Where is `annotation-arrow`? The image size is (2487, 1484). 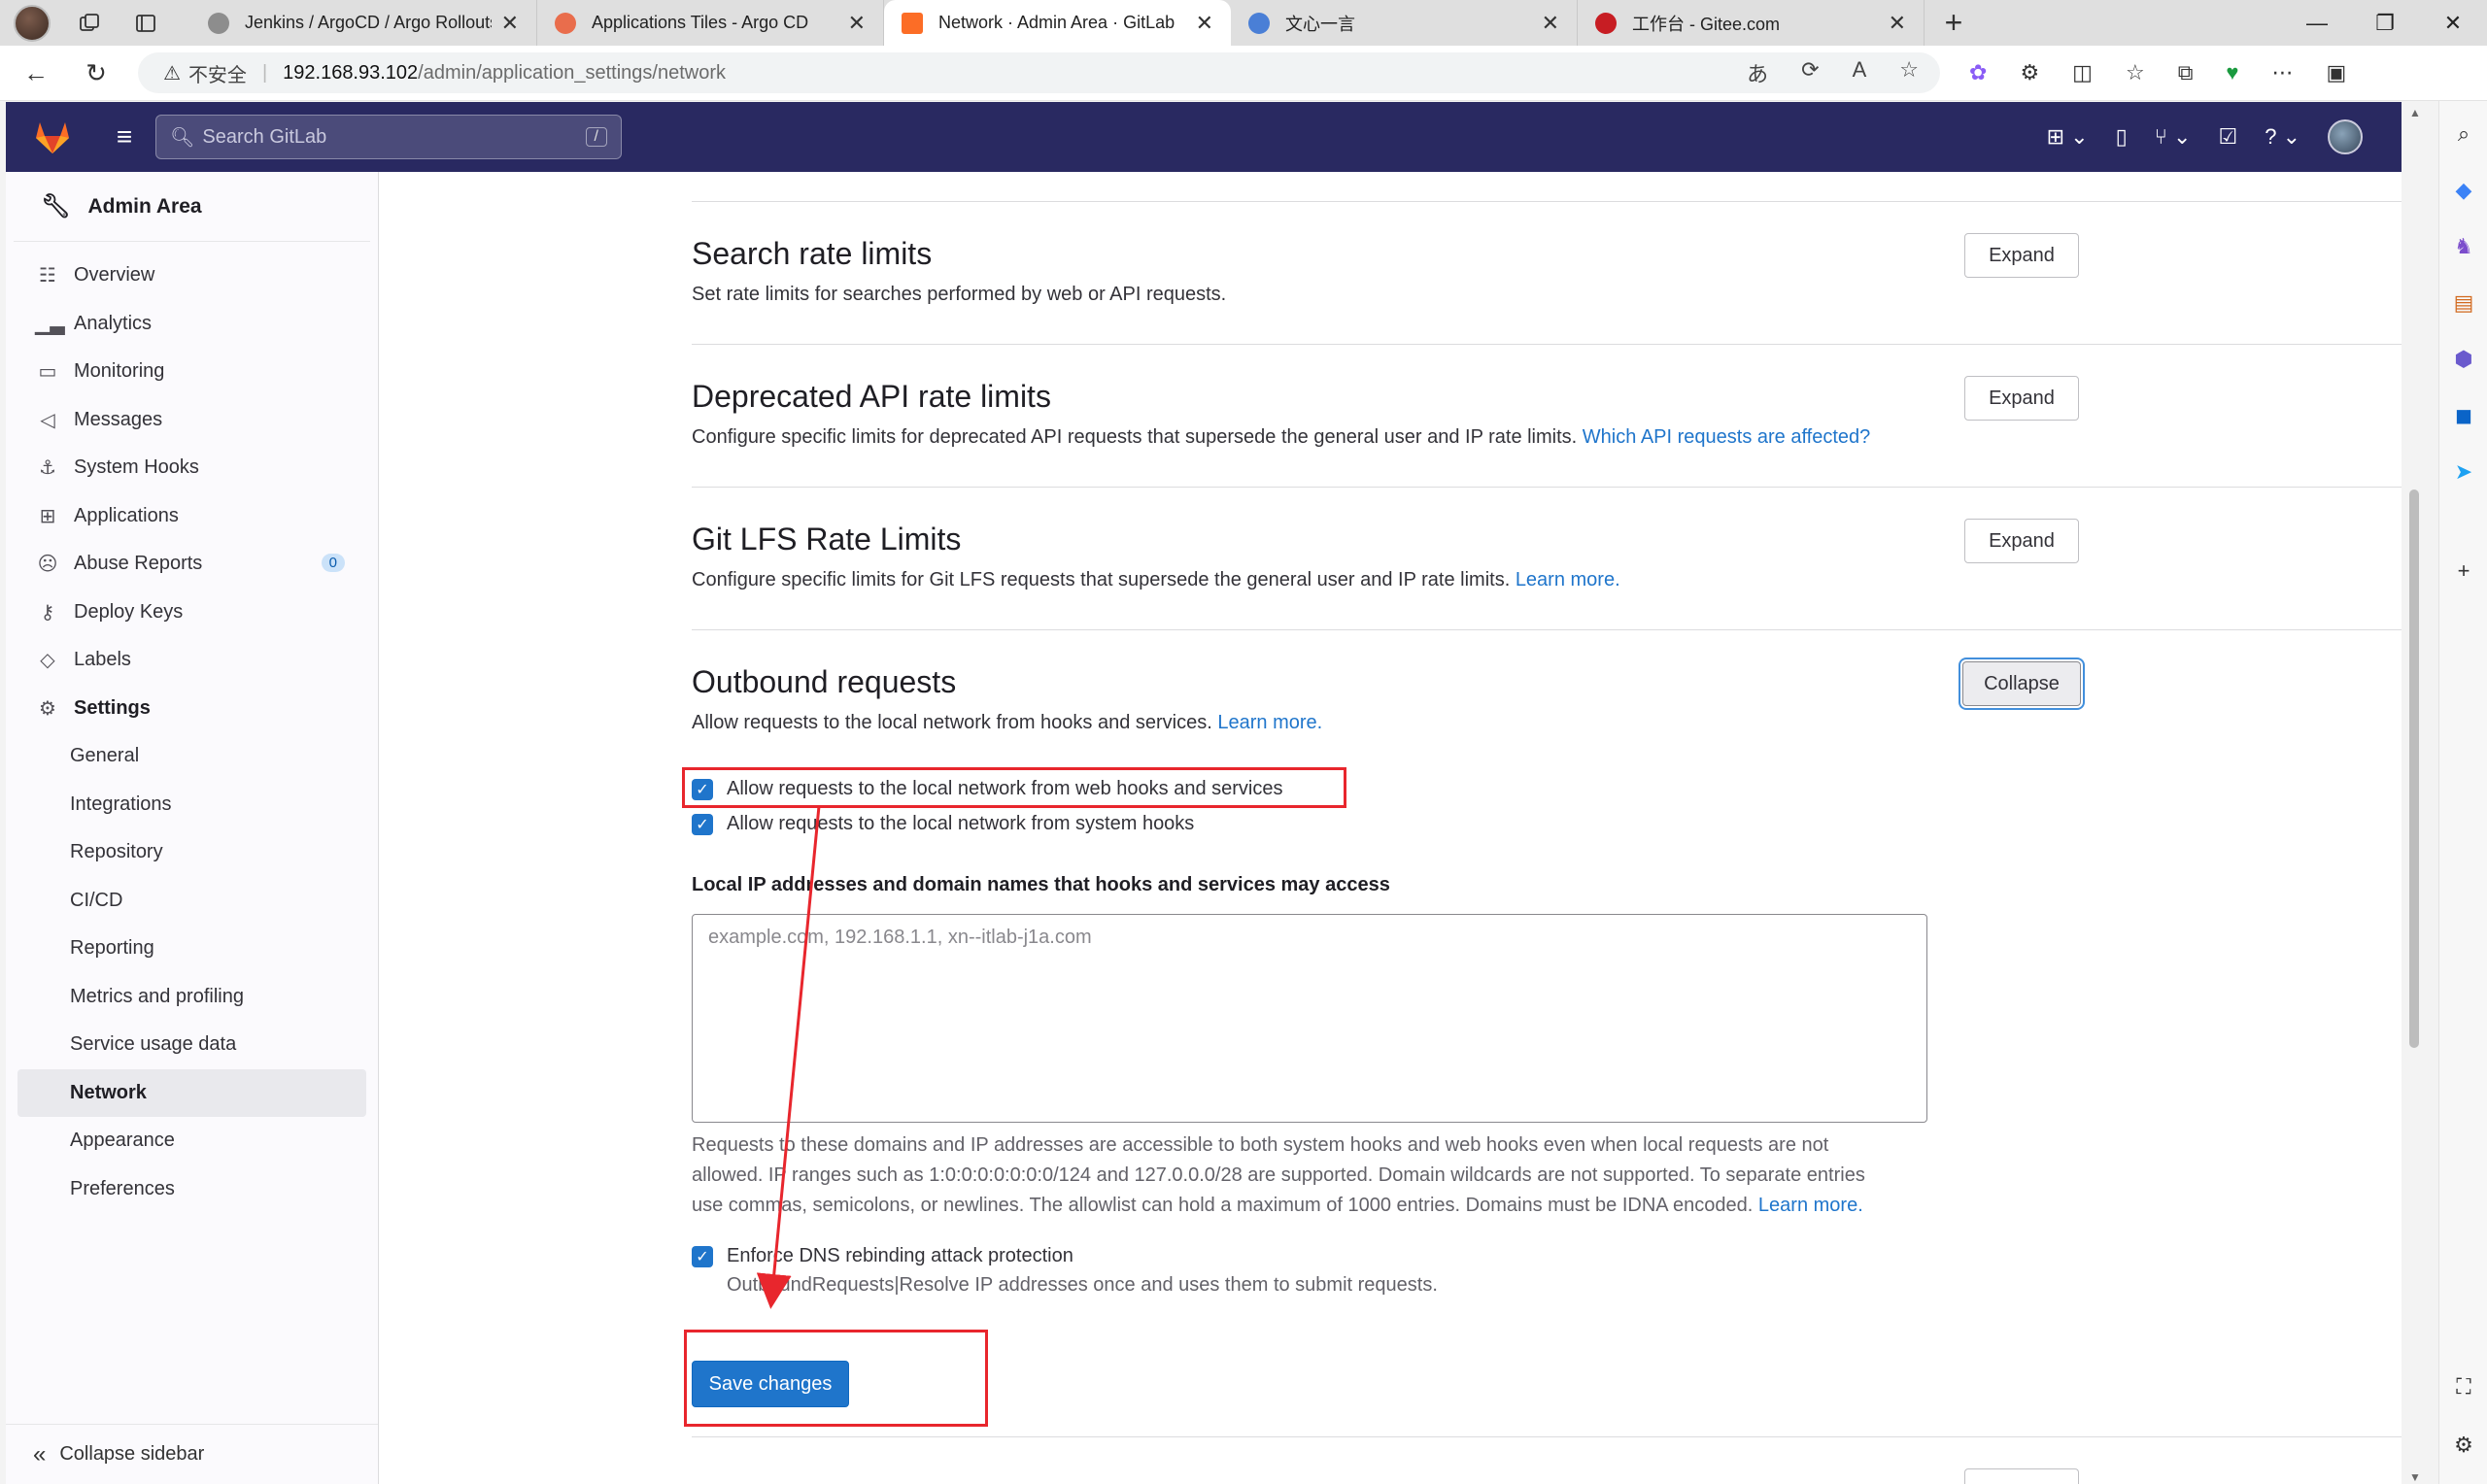 annotation-arrow is located at coordinates (788, 1057).